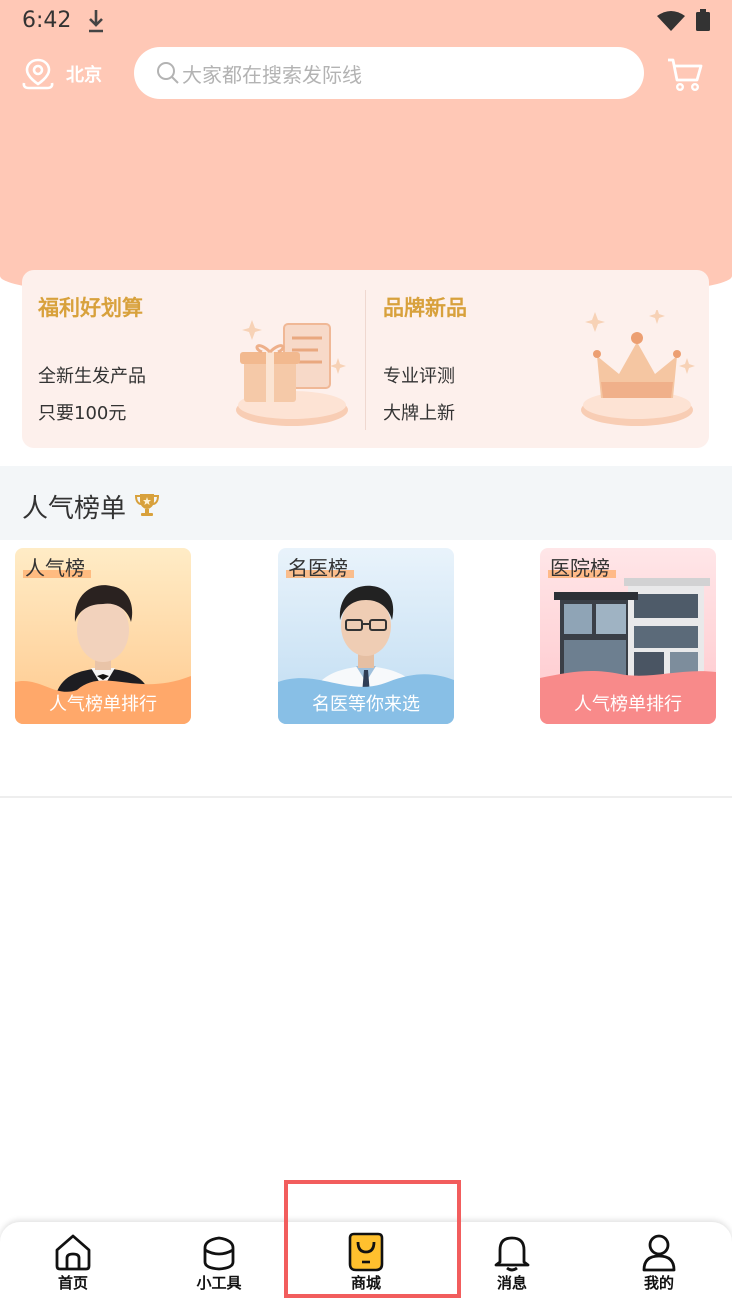 This screenshot has width=732, height=1304. Describe the element at coordinates (638, 368) in the screenshot. I see `crown-icon` at that location.